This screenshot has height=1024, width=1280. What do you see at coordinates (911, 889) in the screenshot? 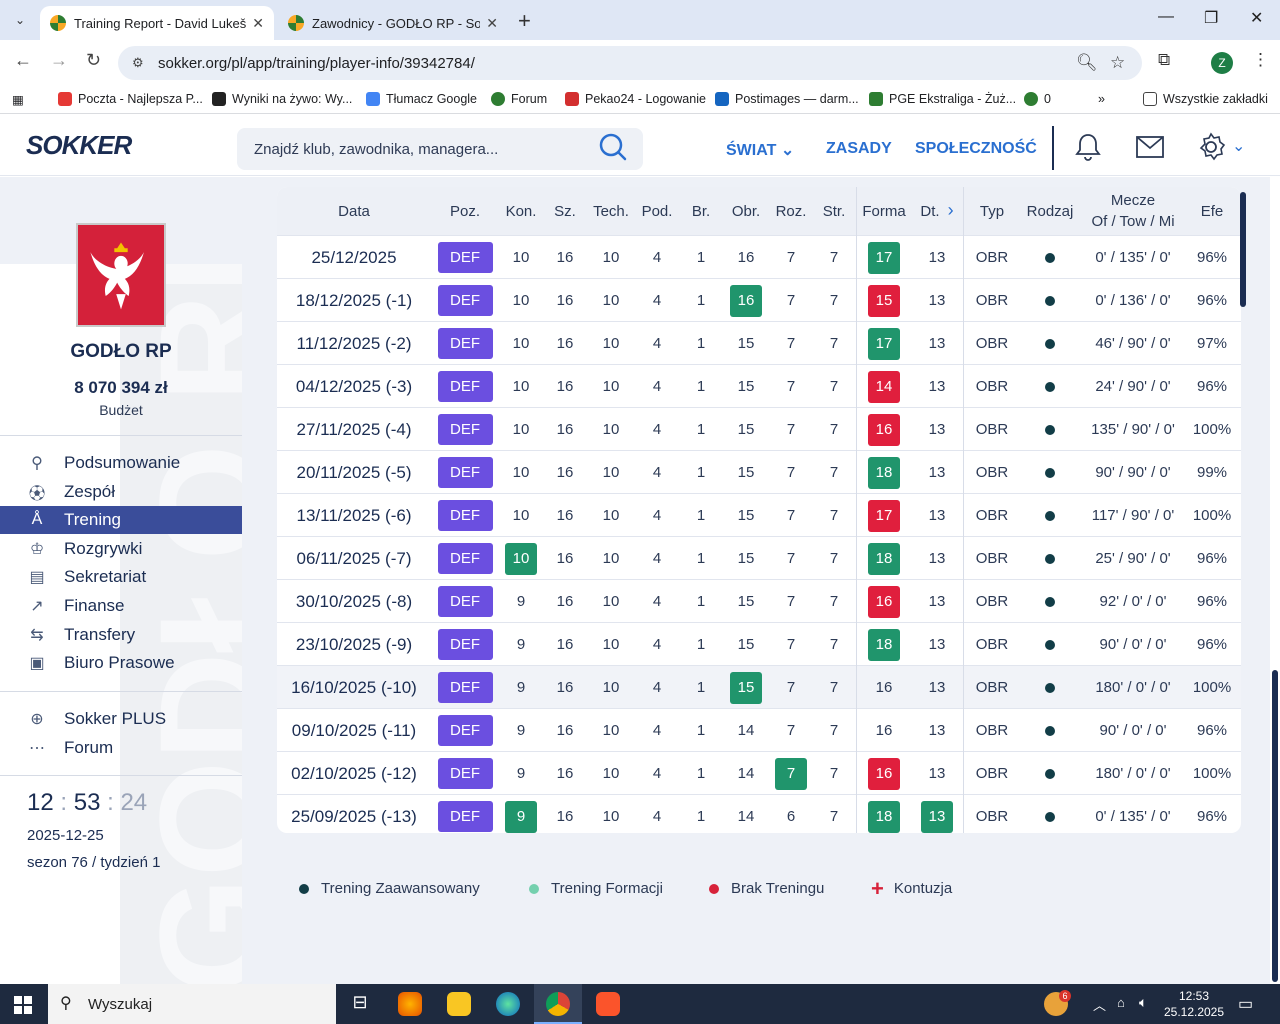
I see `legend-item: + Kontuzja` at bounding box center [911, 889].